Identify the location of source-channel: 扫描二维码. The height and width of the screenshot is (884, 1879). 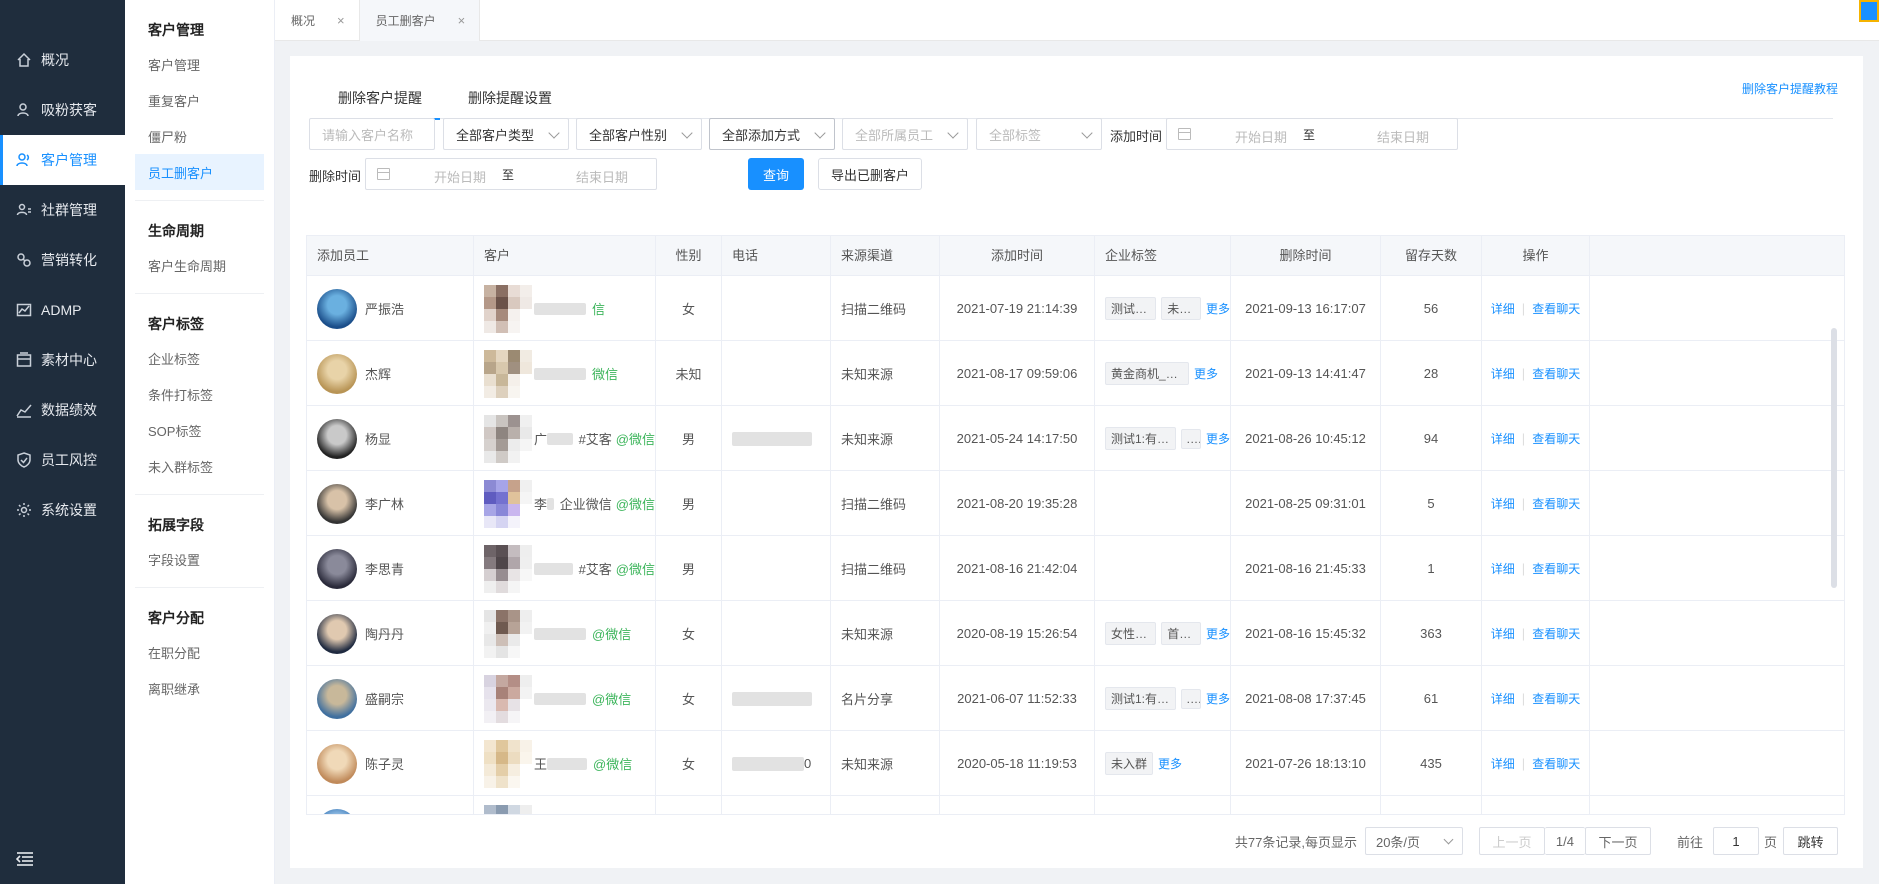
(874, 309).